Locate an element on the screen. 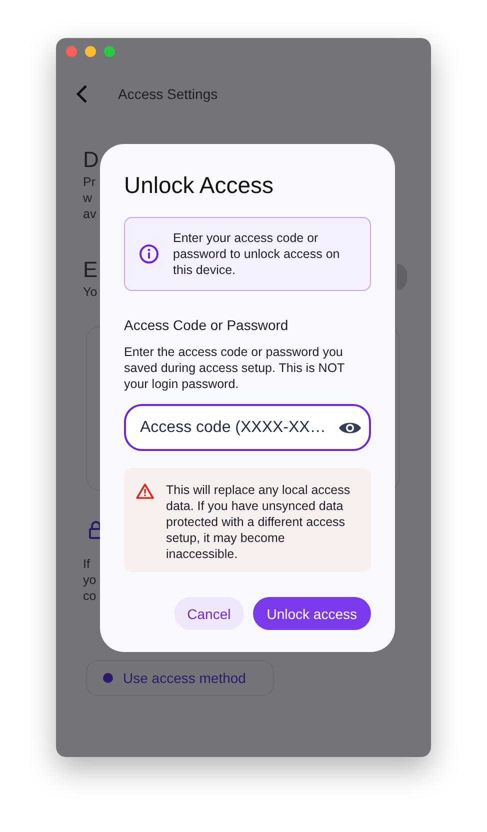 The width and height of the screenshot is (487, 832). unlock-button: Unlock access is located at coordinates (311, 613).